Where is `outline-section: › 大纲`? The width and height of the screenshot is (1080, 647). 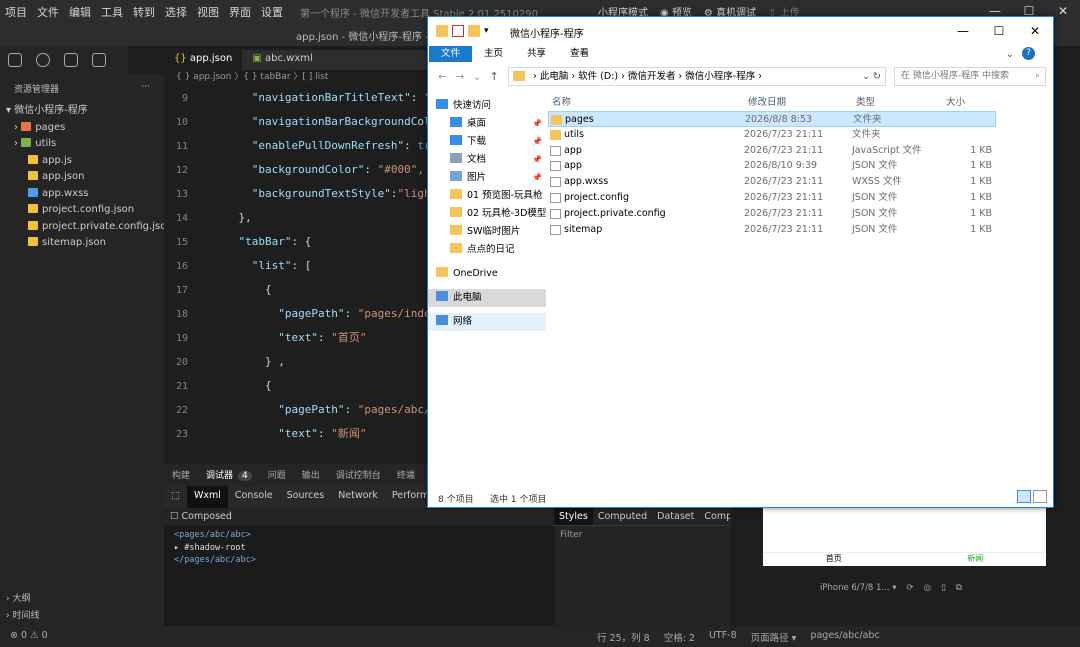
outline-section: › 大纲 is located at coordinates (82, 597).